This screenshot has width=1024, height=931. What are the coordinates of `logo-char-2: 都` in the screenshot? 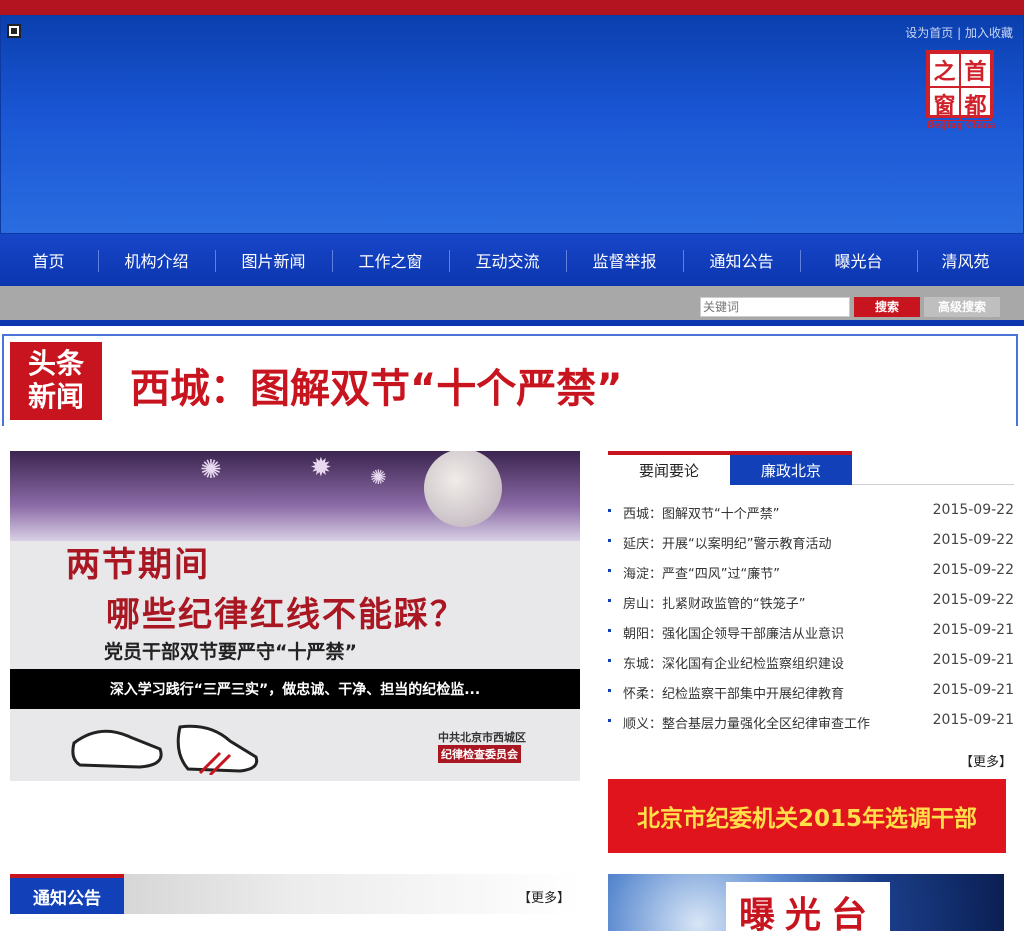 It's located at (975, 104).